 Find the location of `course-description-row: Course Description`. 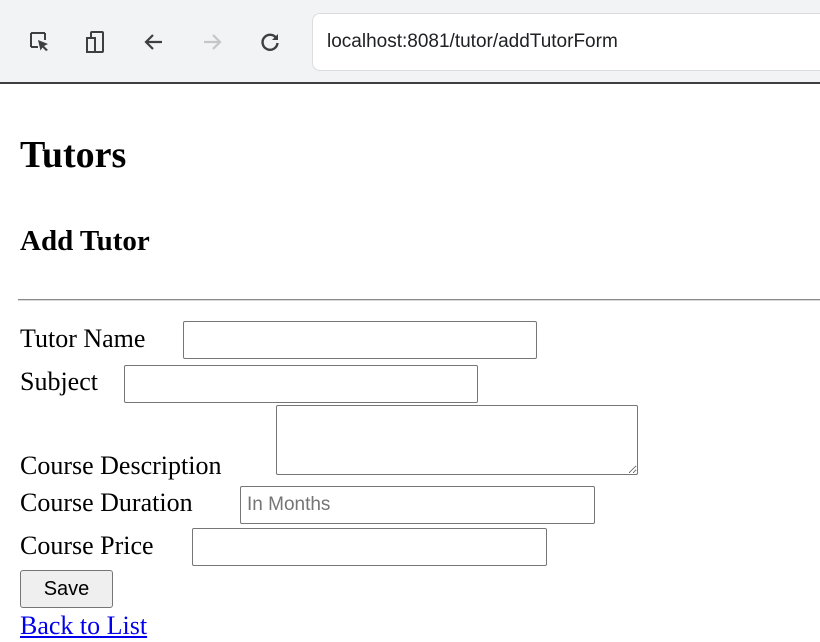

course-description-row: Course Description is located at coordinates (120, 466).